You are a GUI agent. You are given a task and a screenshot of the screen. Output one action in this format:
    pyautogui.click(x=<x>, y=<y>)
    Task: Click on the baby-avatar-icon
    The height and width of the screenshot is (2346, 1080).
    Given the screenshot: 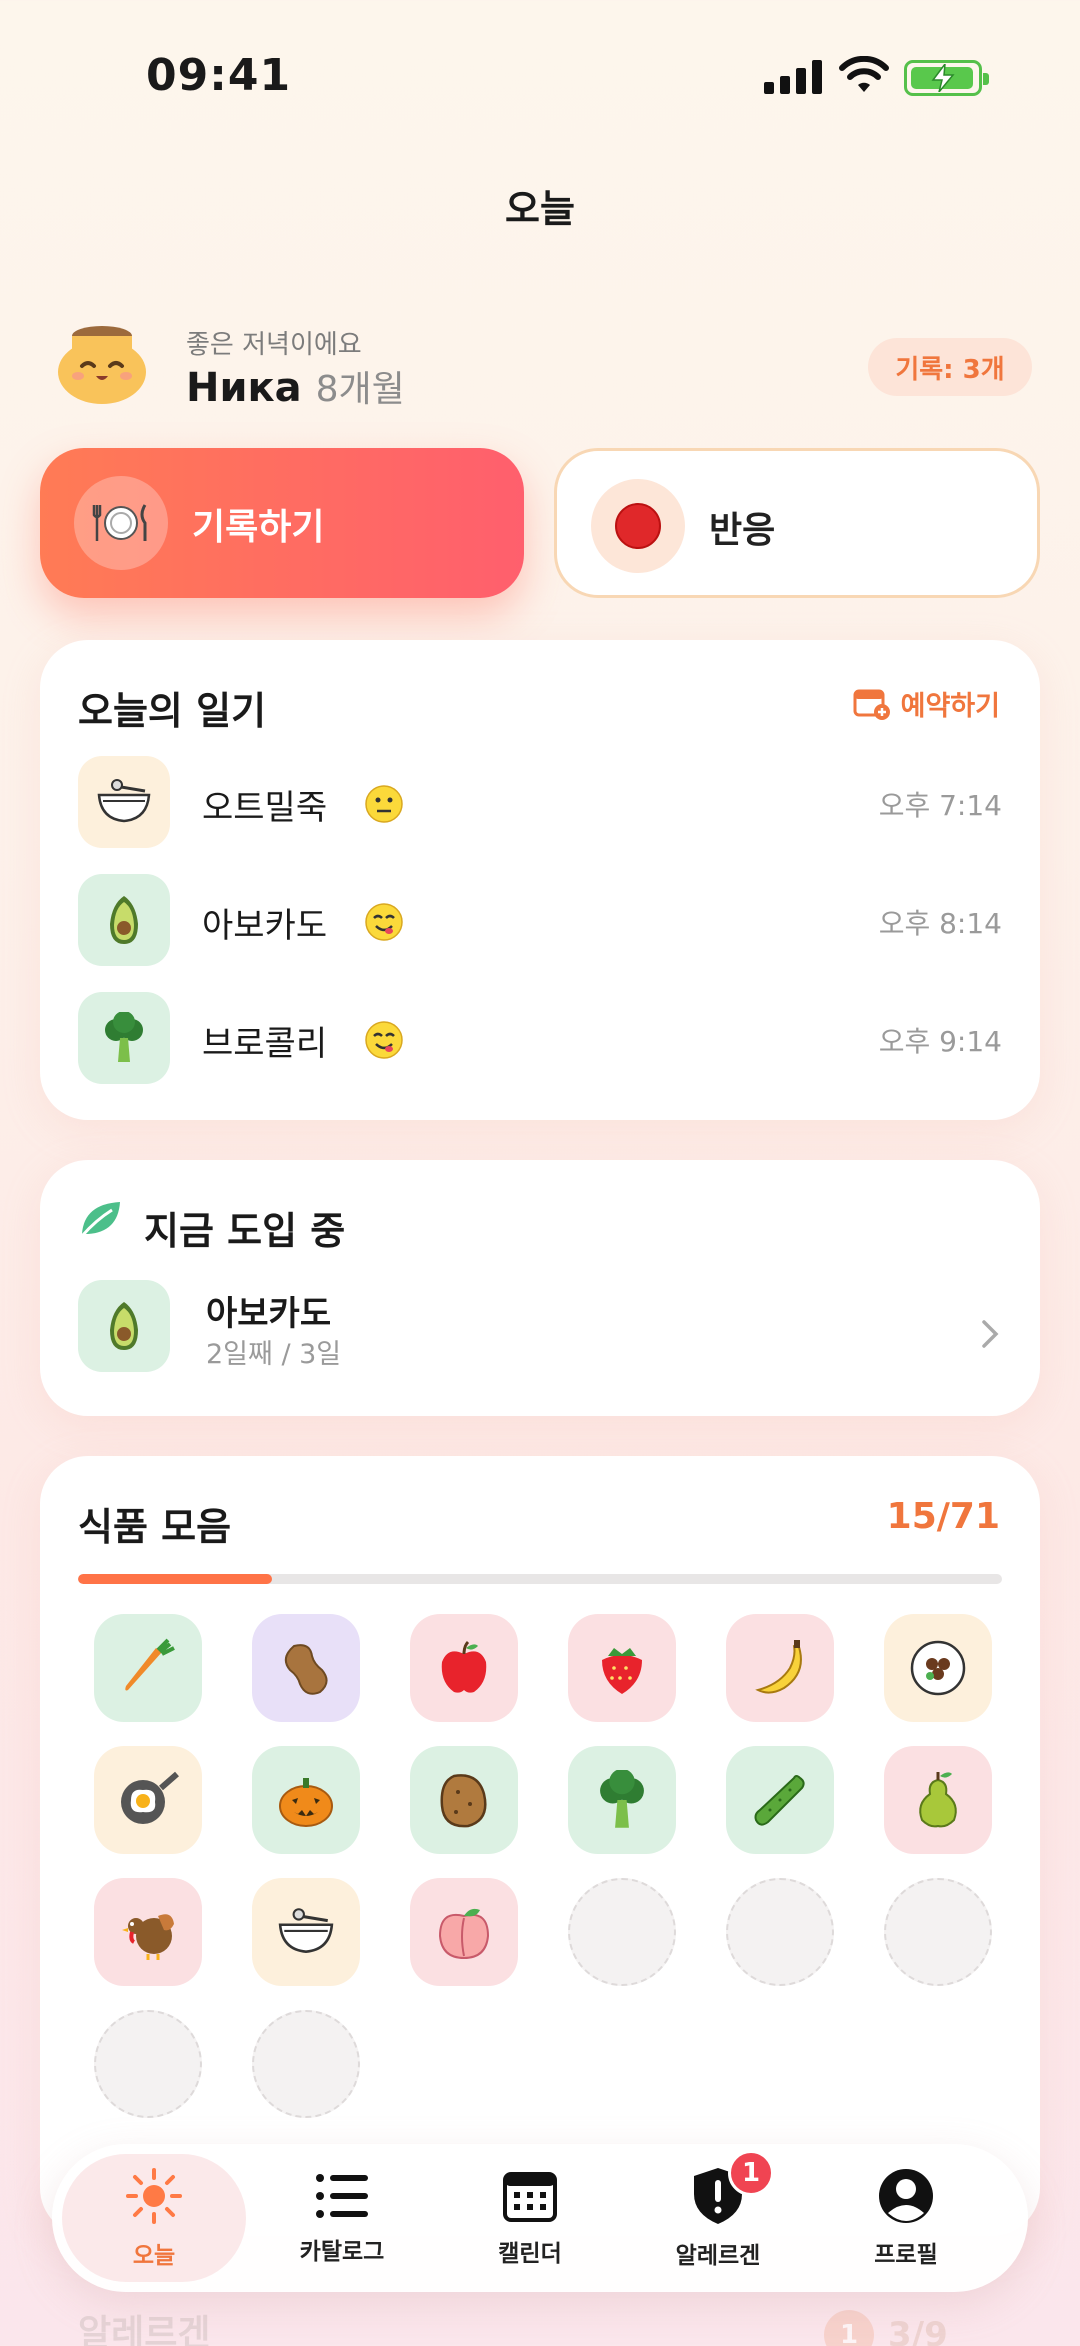 What is the action you would take?
    pyautogui.click(x=102, y=364)
    